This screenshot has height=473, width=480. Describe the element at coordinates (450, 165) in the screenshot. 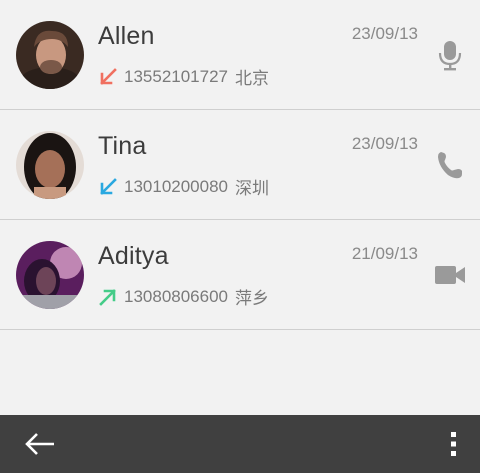

I see `phone-icon` at that location.